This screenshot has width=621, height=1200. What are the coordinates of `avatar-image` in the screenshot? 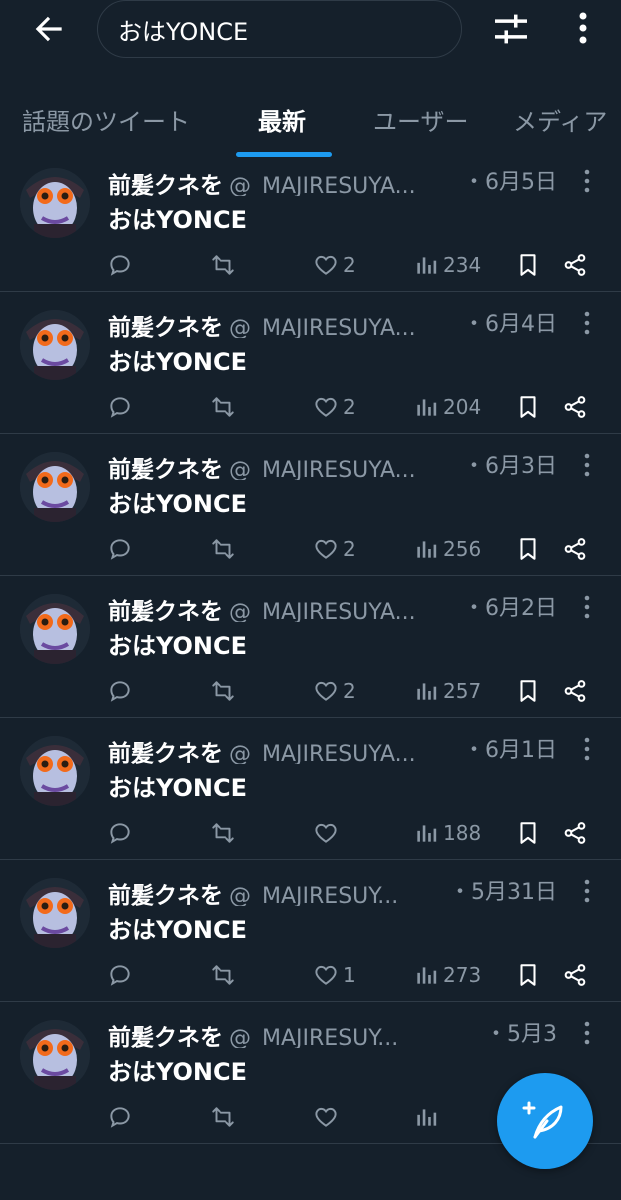 It's located at (55, 203).